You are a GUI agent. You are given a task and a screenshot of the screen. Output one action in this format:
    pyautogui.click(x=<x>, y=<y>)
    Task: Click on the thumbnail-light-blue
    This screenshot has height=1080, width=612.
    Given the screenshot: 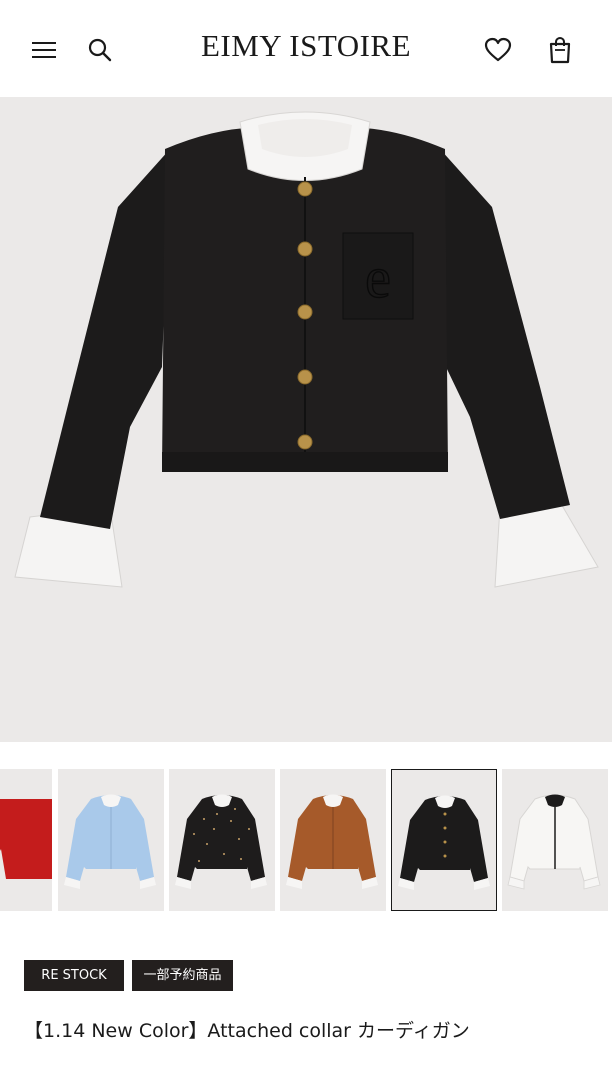 What is the action you would take?
    pyautogui.click(x=111, y=840)
    